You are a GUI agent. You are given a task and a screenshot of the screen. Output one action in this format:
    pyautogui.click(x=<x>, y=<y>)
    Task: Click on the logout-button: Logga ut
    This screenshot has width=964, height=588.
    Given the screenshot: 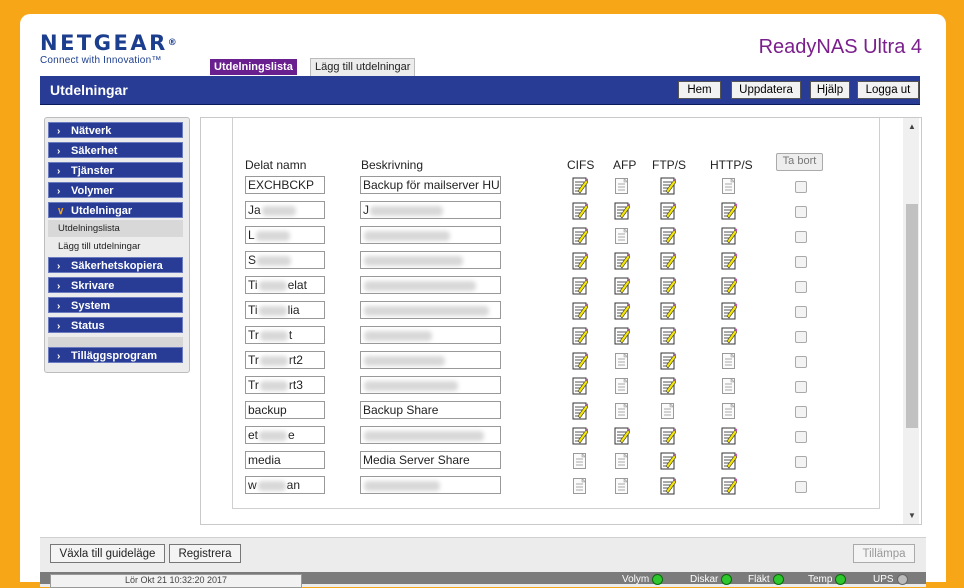 What is the action you would take?
    pyautogui.click(x=888, y=90)
    